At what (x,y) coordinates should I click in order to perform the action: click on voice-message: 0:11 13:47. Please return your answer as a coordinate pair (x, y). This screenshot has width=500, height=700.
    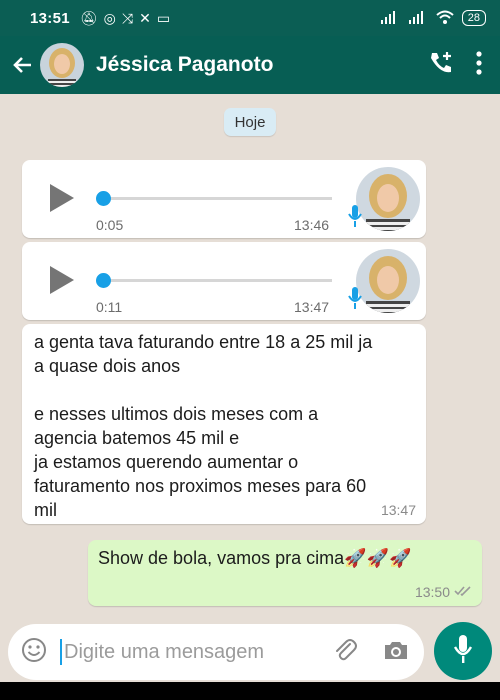
    Looking at the image, I should click on (224, 281).